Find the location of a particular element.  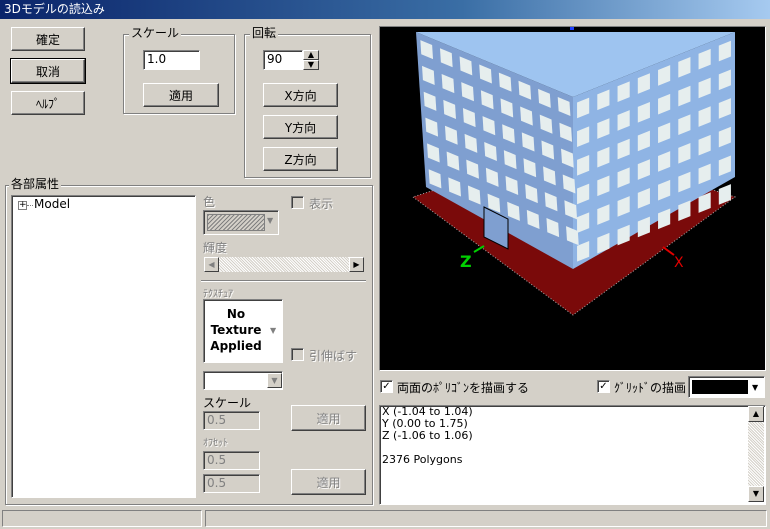

grid-color-swatch is located at coordinates (720, 387).